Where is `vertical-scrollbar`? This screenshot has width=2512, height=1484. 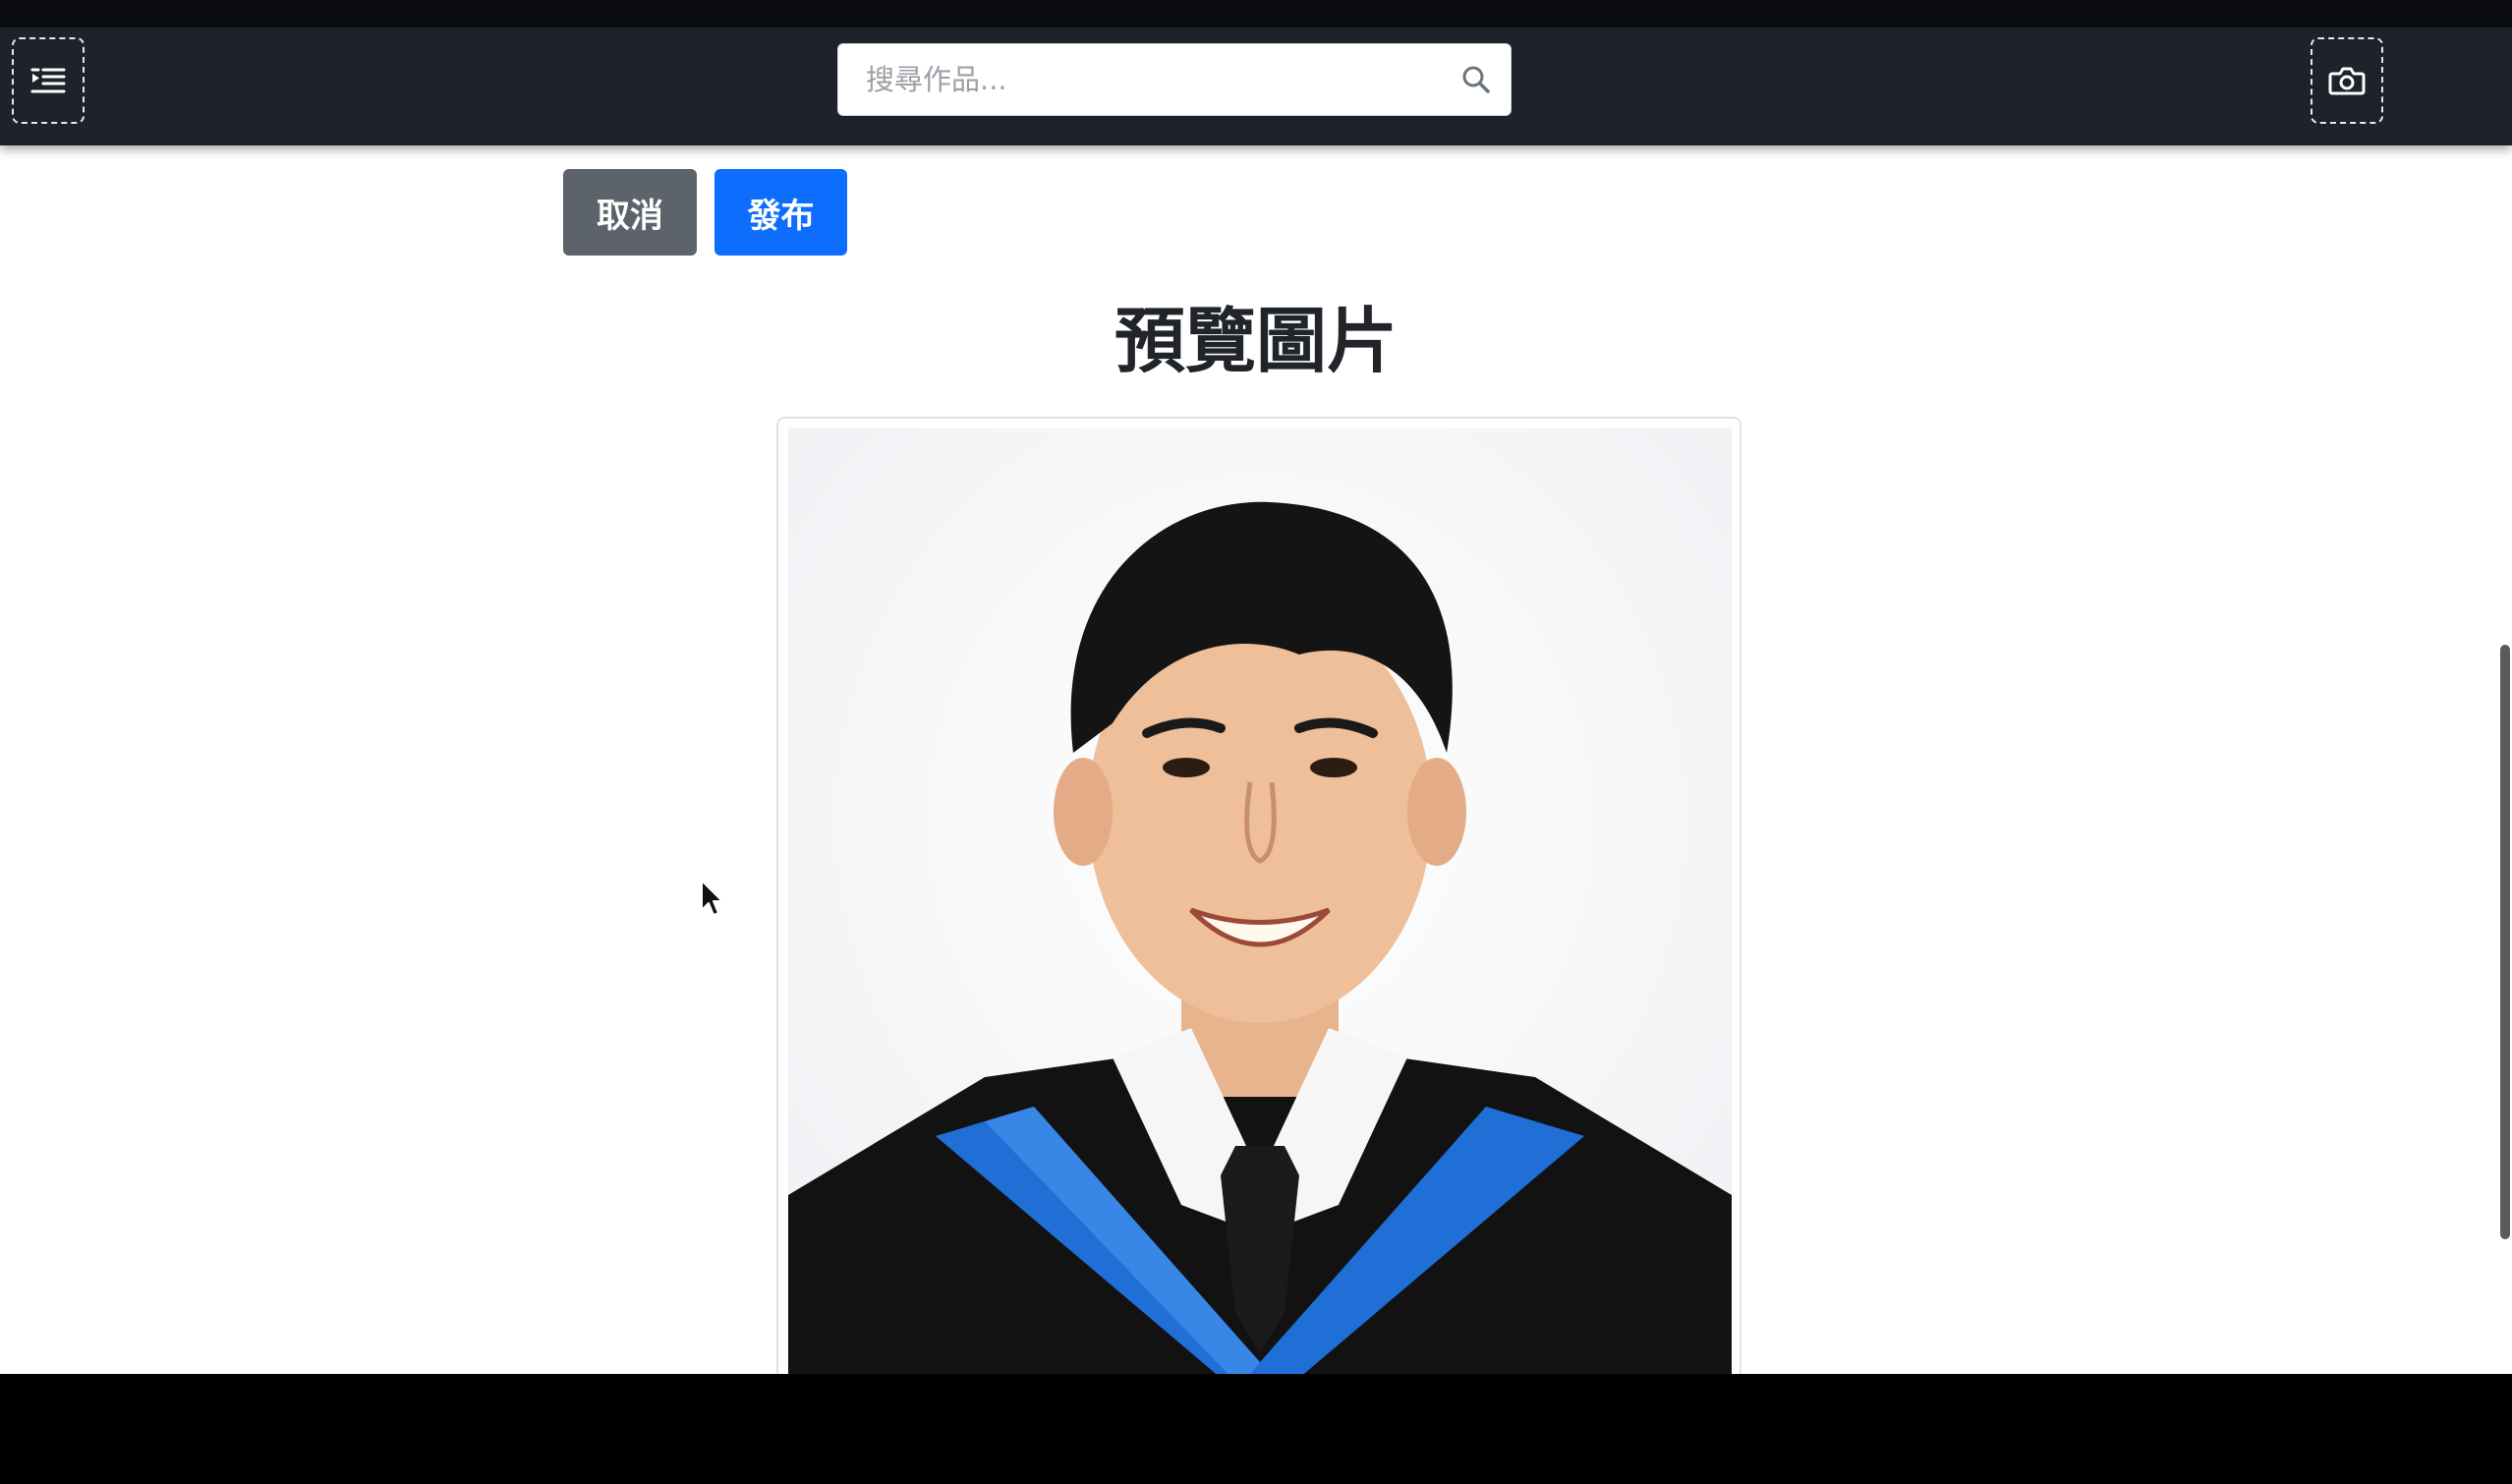
vertical-scrollbar is located at coordinates (2504, 759).